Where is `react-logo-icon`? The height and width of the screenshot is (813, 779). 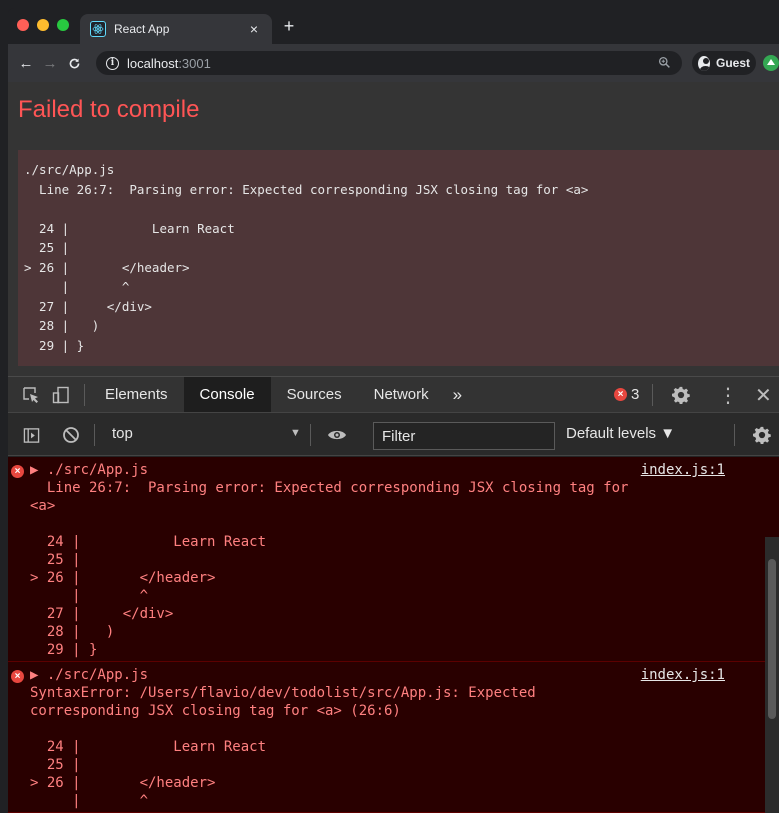 react-logo-icon is located at coordinates (98, 29).